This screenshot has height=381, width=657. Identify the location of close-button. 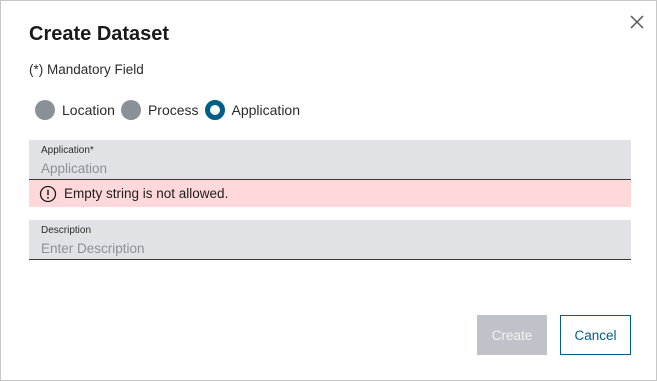
(637, 22).